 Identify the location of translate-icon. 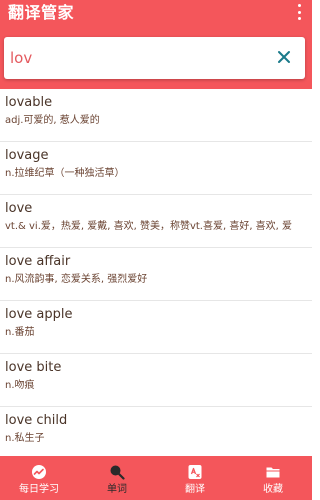
(195, 472).